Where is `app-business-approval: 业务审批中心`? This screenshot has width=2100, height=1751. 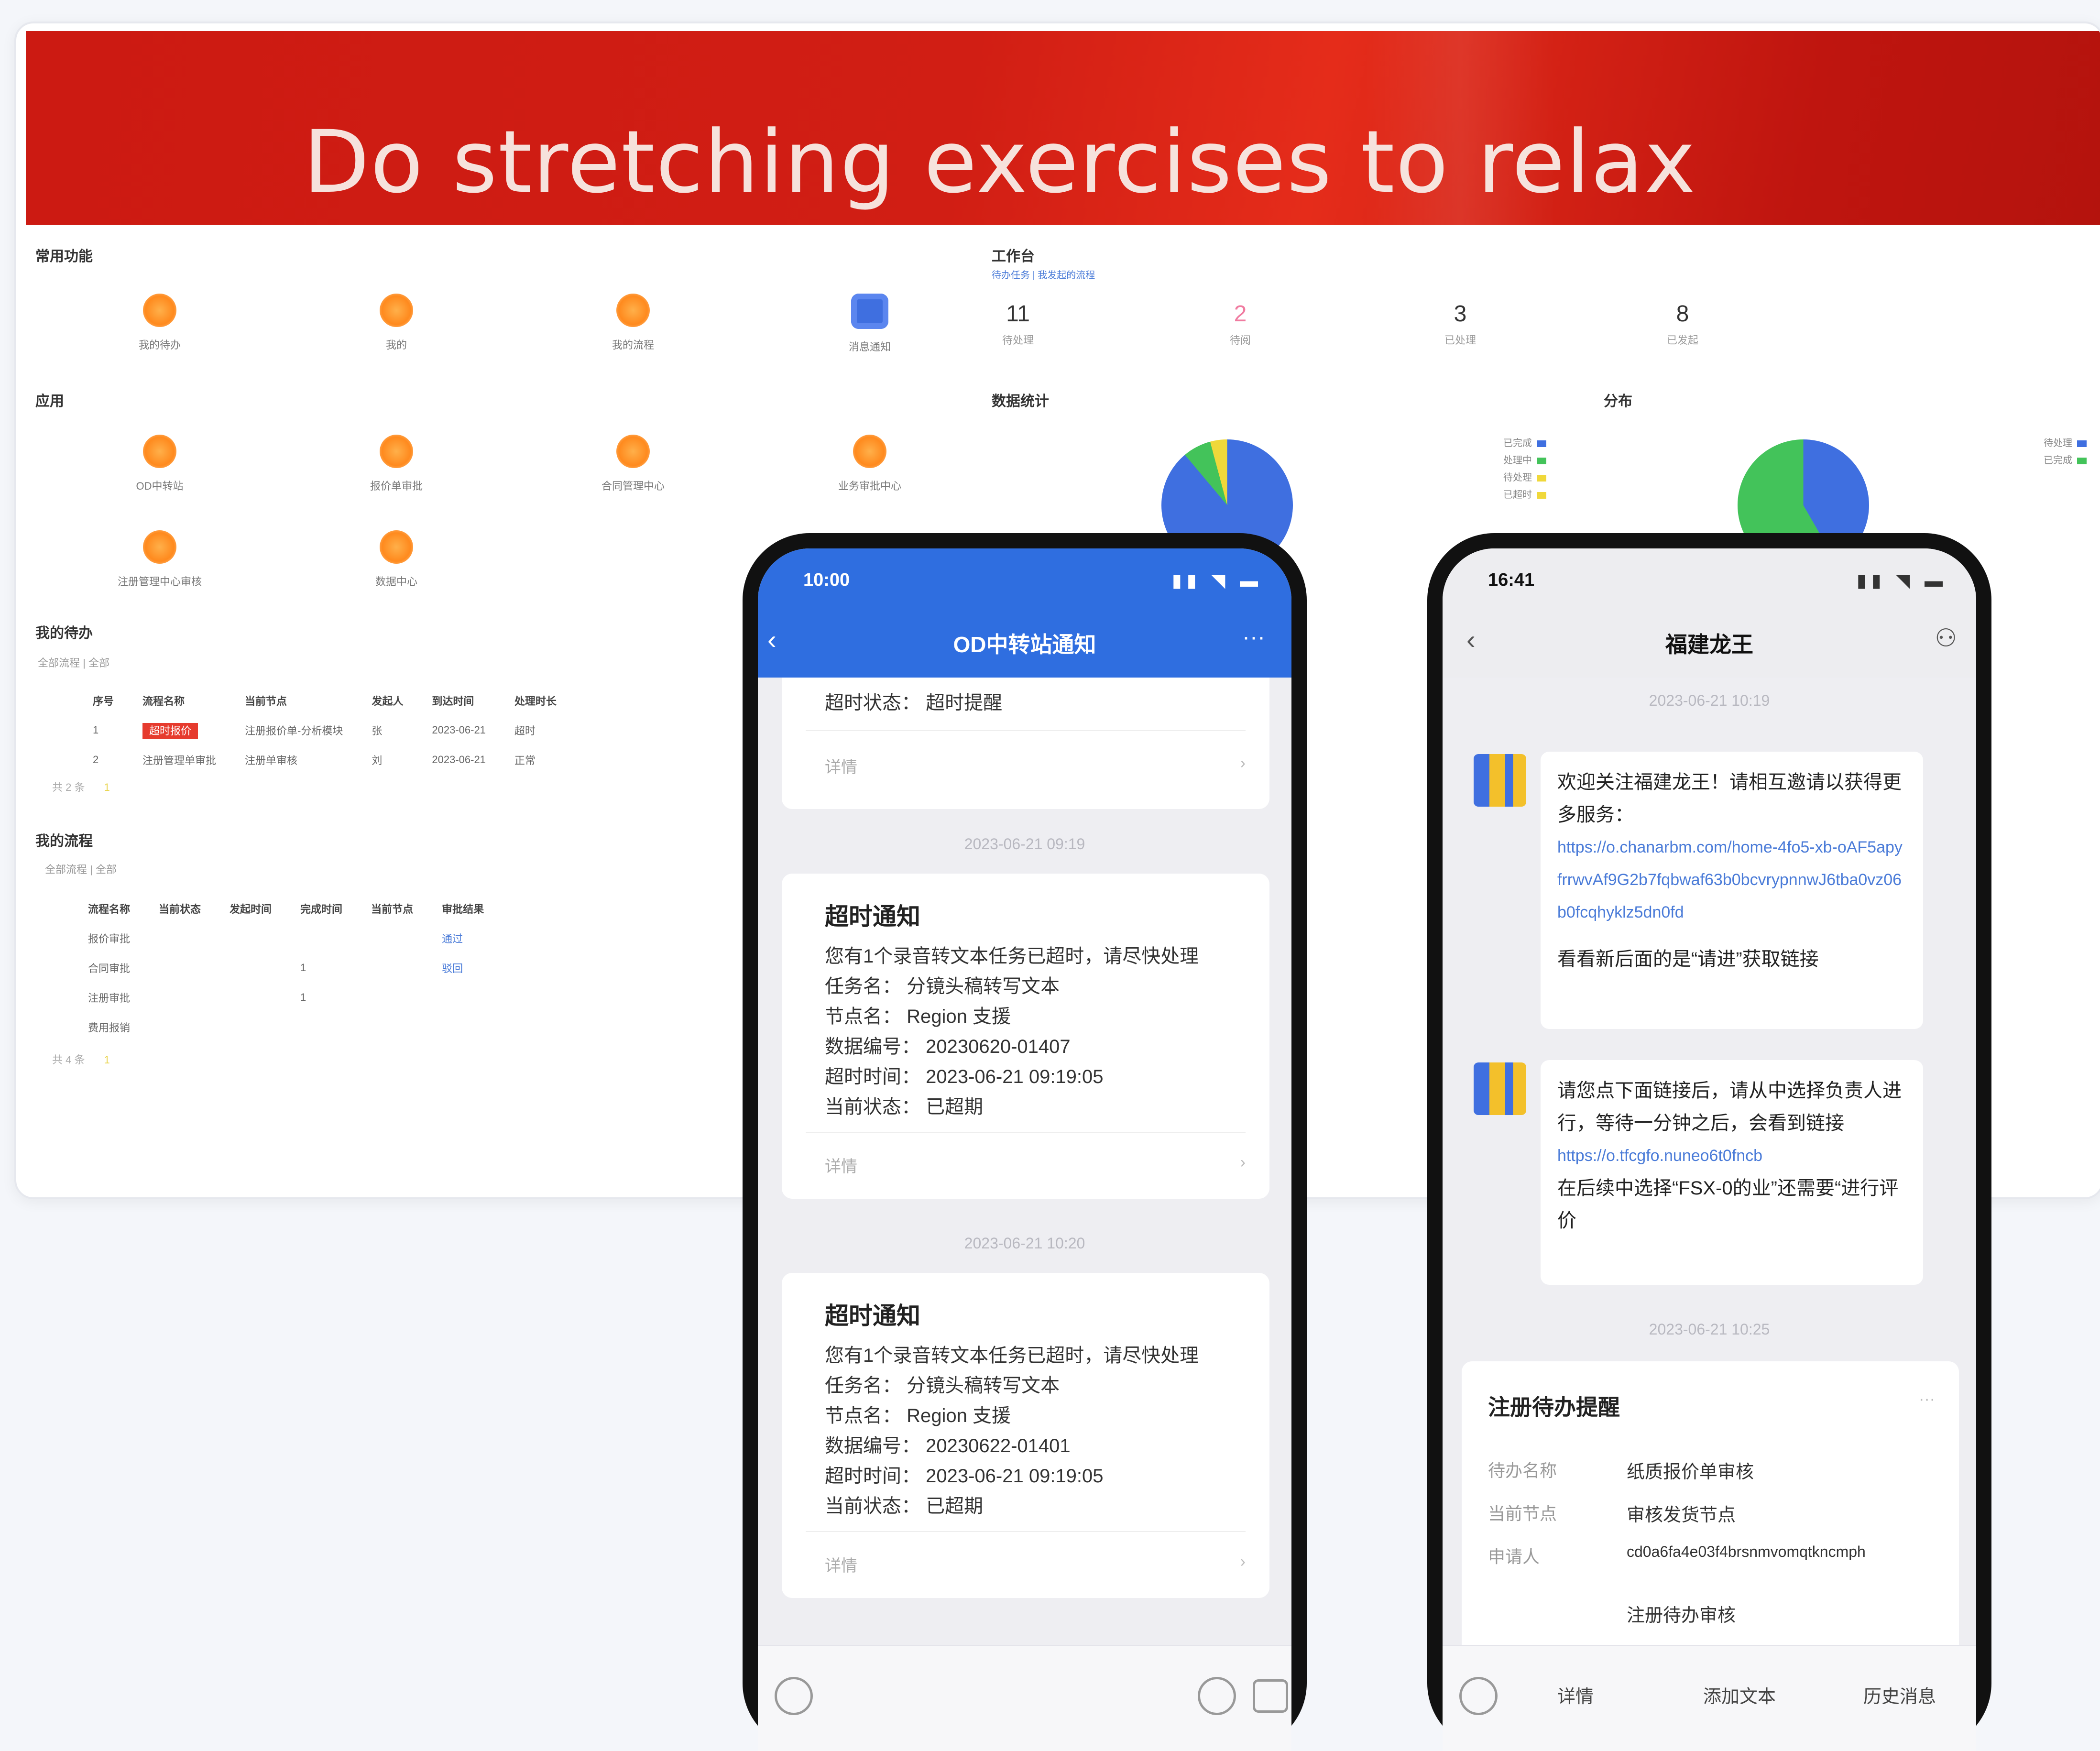
app-business-approval: 业务审批中心 is located at coordinates (869, 464).